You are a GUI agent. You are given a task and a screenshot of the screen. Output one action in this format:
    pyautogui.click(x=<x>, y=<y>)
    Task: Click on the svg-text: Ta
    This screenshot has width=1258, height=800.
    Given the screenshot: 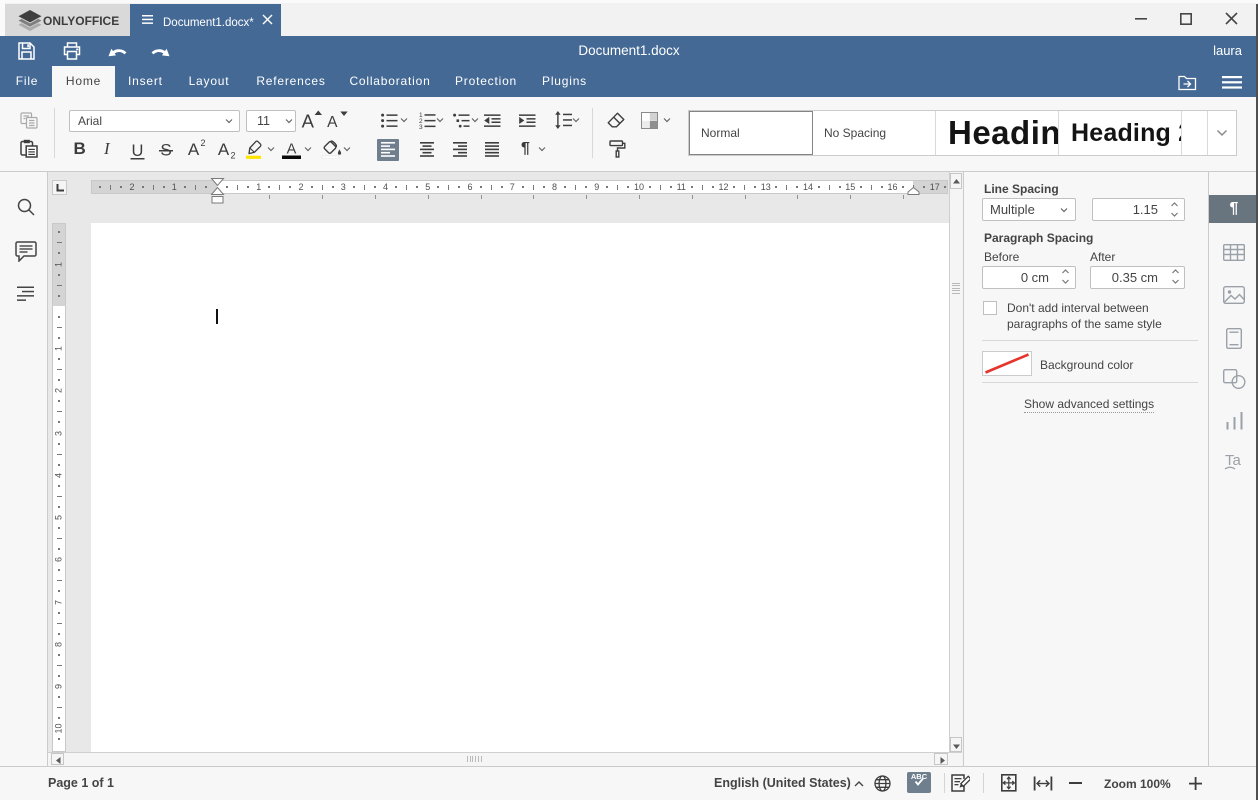 What is the action you would take?
    pyautogui.click(x=1233, y=460)
    